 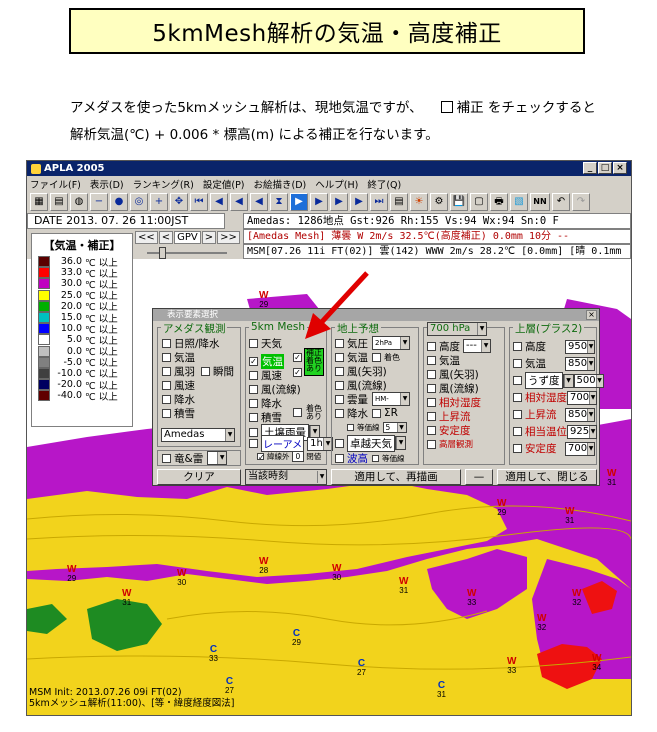 I want to click on amedas-precip-check: 降水, so click(x=198, y=399).